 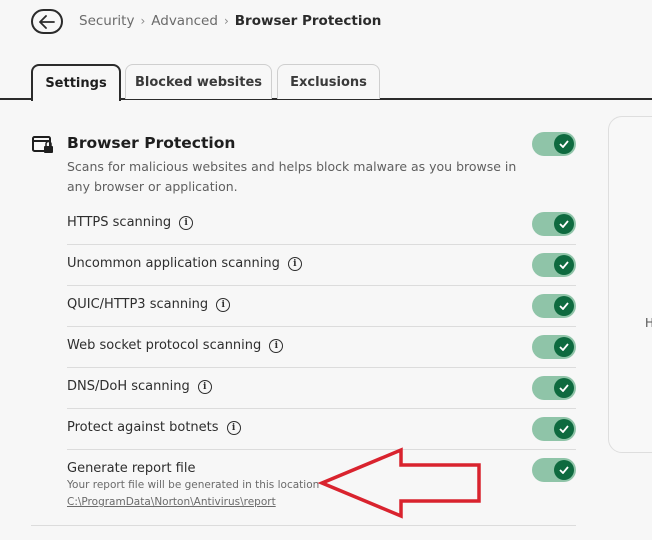 What do you see at coordinates (138, 304) in the screenshot?
I see `setting-label: QUIC/HTTP3 scanning` at bounding box center [138, 304].